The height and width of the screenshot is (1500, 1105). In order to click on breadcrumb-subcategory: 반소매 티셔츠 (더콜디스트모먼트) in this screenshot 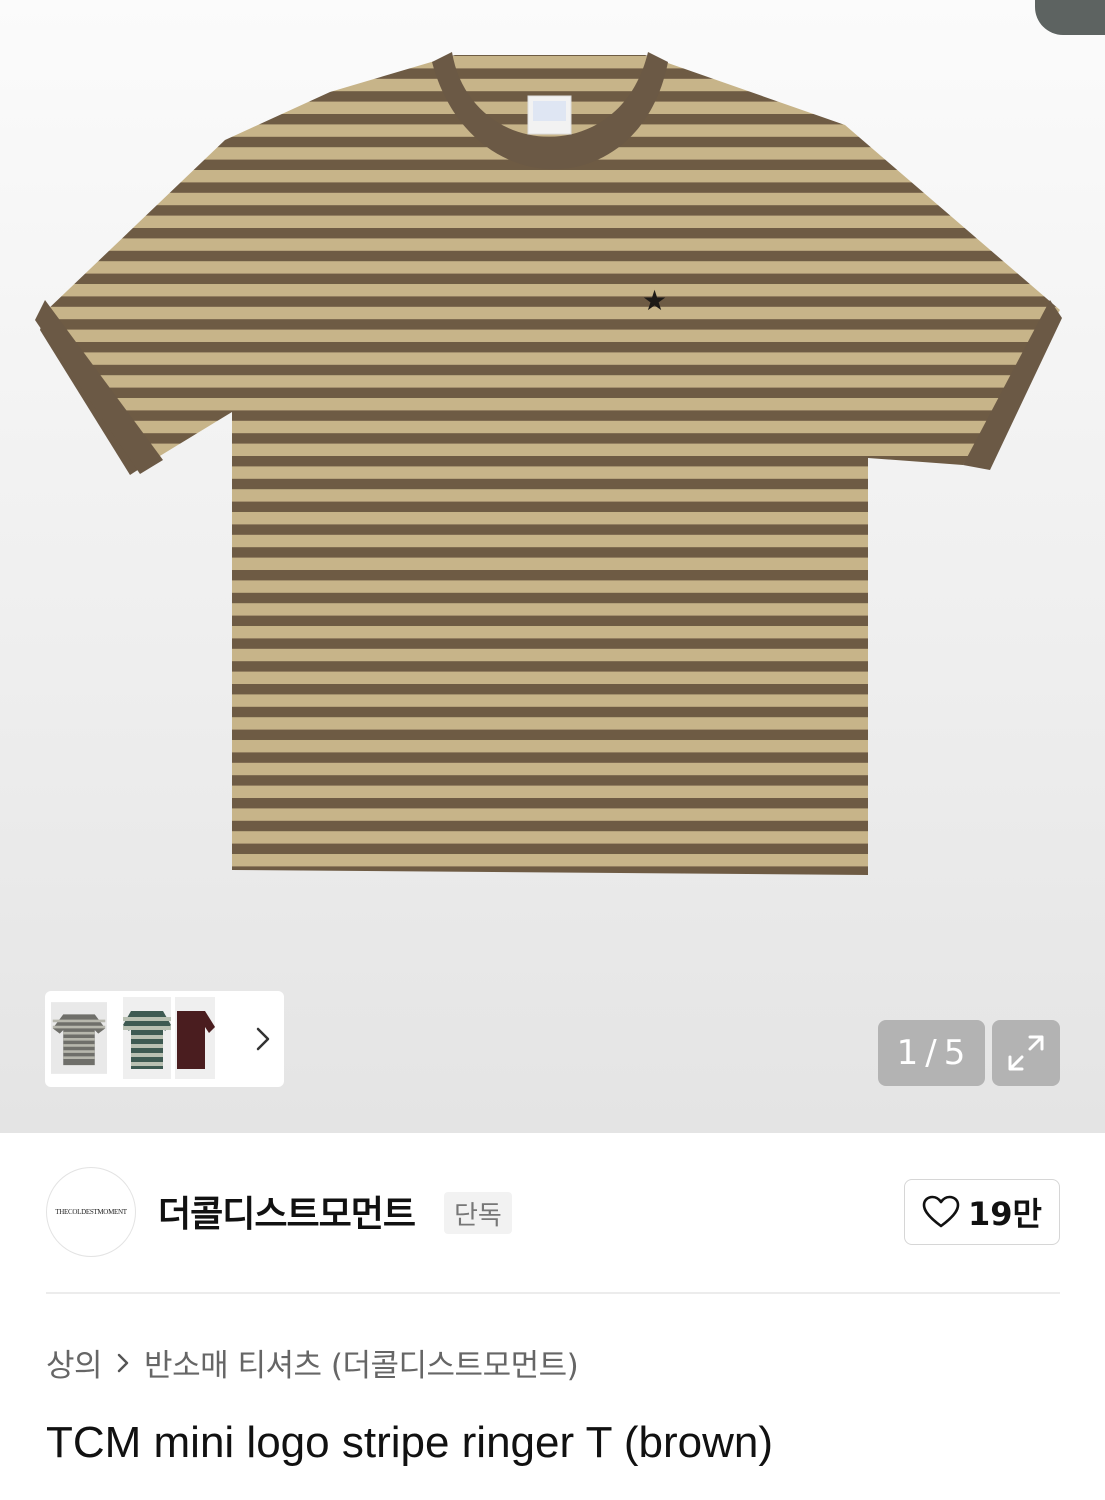, I will do `click(361, 1362)`.